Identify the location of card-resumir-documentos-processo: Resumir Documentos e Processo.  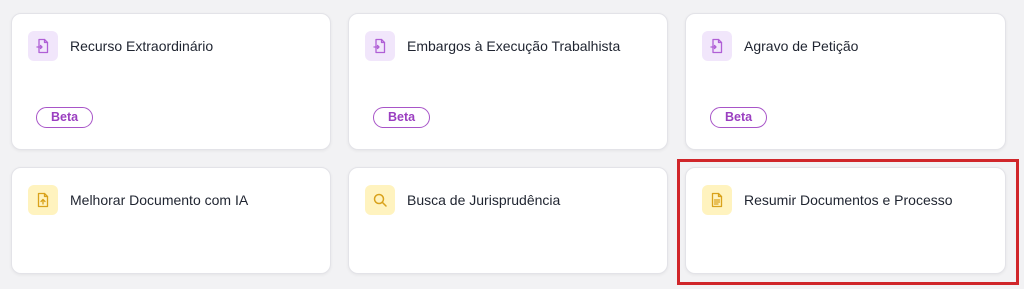
(845, 220).